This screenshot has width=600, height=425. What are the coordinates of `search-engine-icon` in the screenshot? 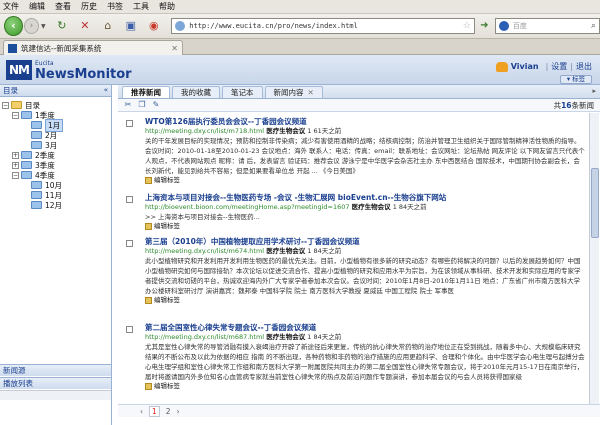 It's located at (503, 26).